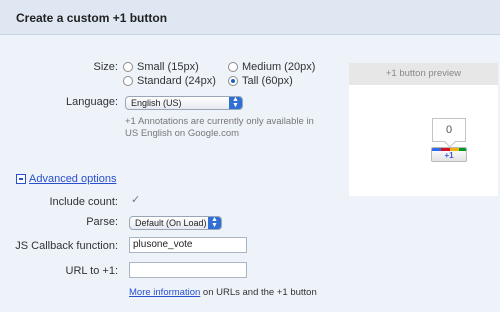 The image size is (500, 312). I want to click on size-small-label: Small (15px), so click(168, 67).